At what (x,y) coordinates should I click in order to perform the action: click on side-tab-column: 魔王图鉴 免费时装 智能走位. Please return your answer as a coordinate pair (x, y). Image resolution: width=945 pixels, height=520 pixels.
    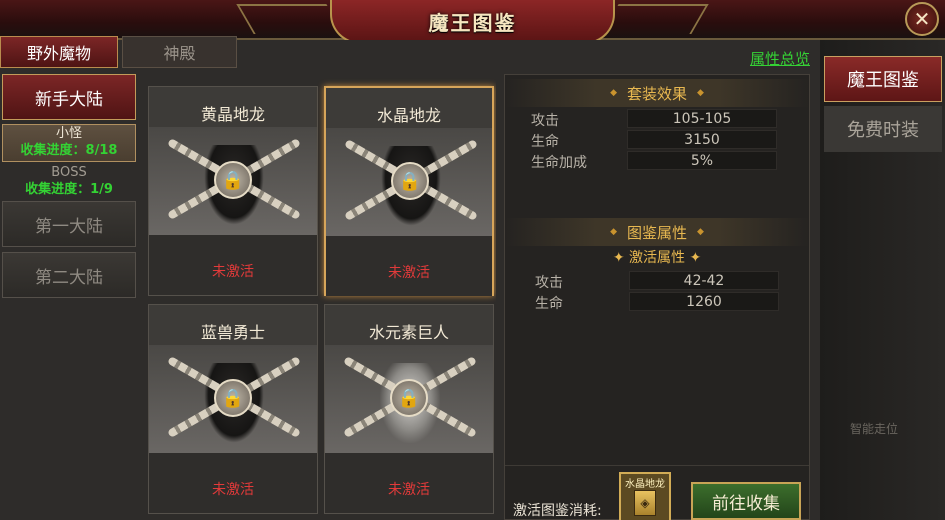
    Looking at the image, I should click on (882, 280).